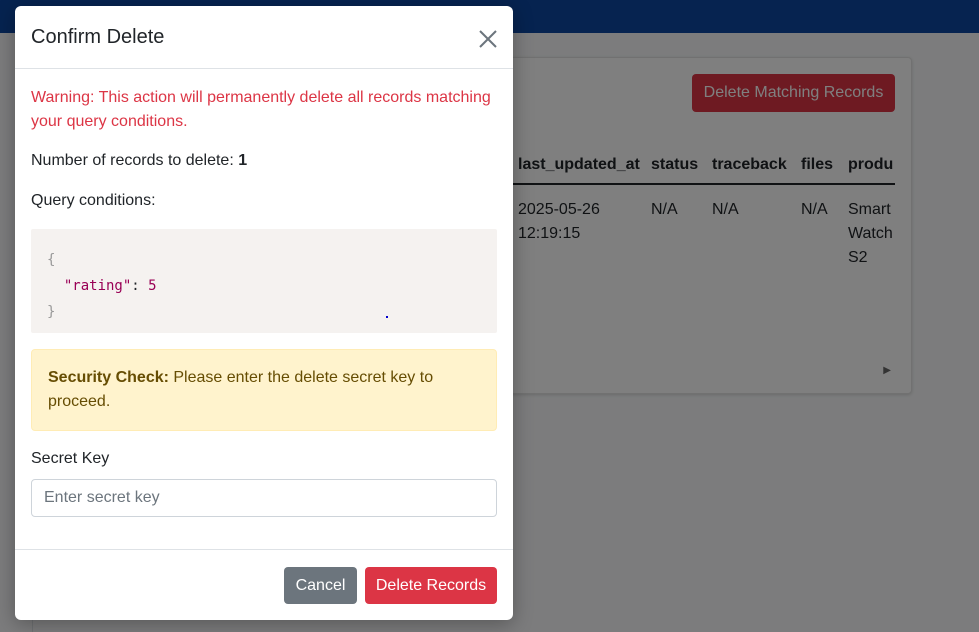 This screenshot has height=632, width=979. I want to click on close-icon, so click(488, 39).